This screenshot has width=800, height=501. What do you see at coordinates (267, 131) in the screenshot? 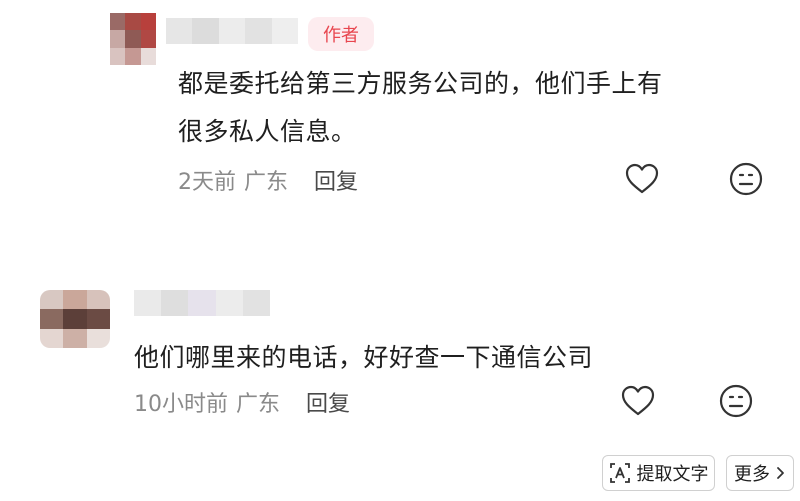
I see `comment-text-line: 很多私人信息。` at bounding box center [267, 131].